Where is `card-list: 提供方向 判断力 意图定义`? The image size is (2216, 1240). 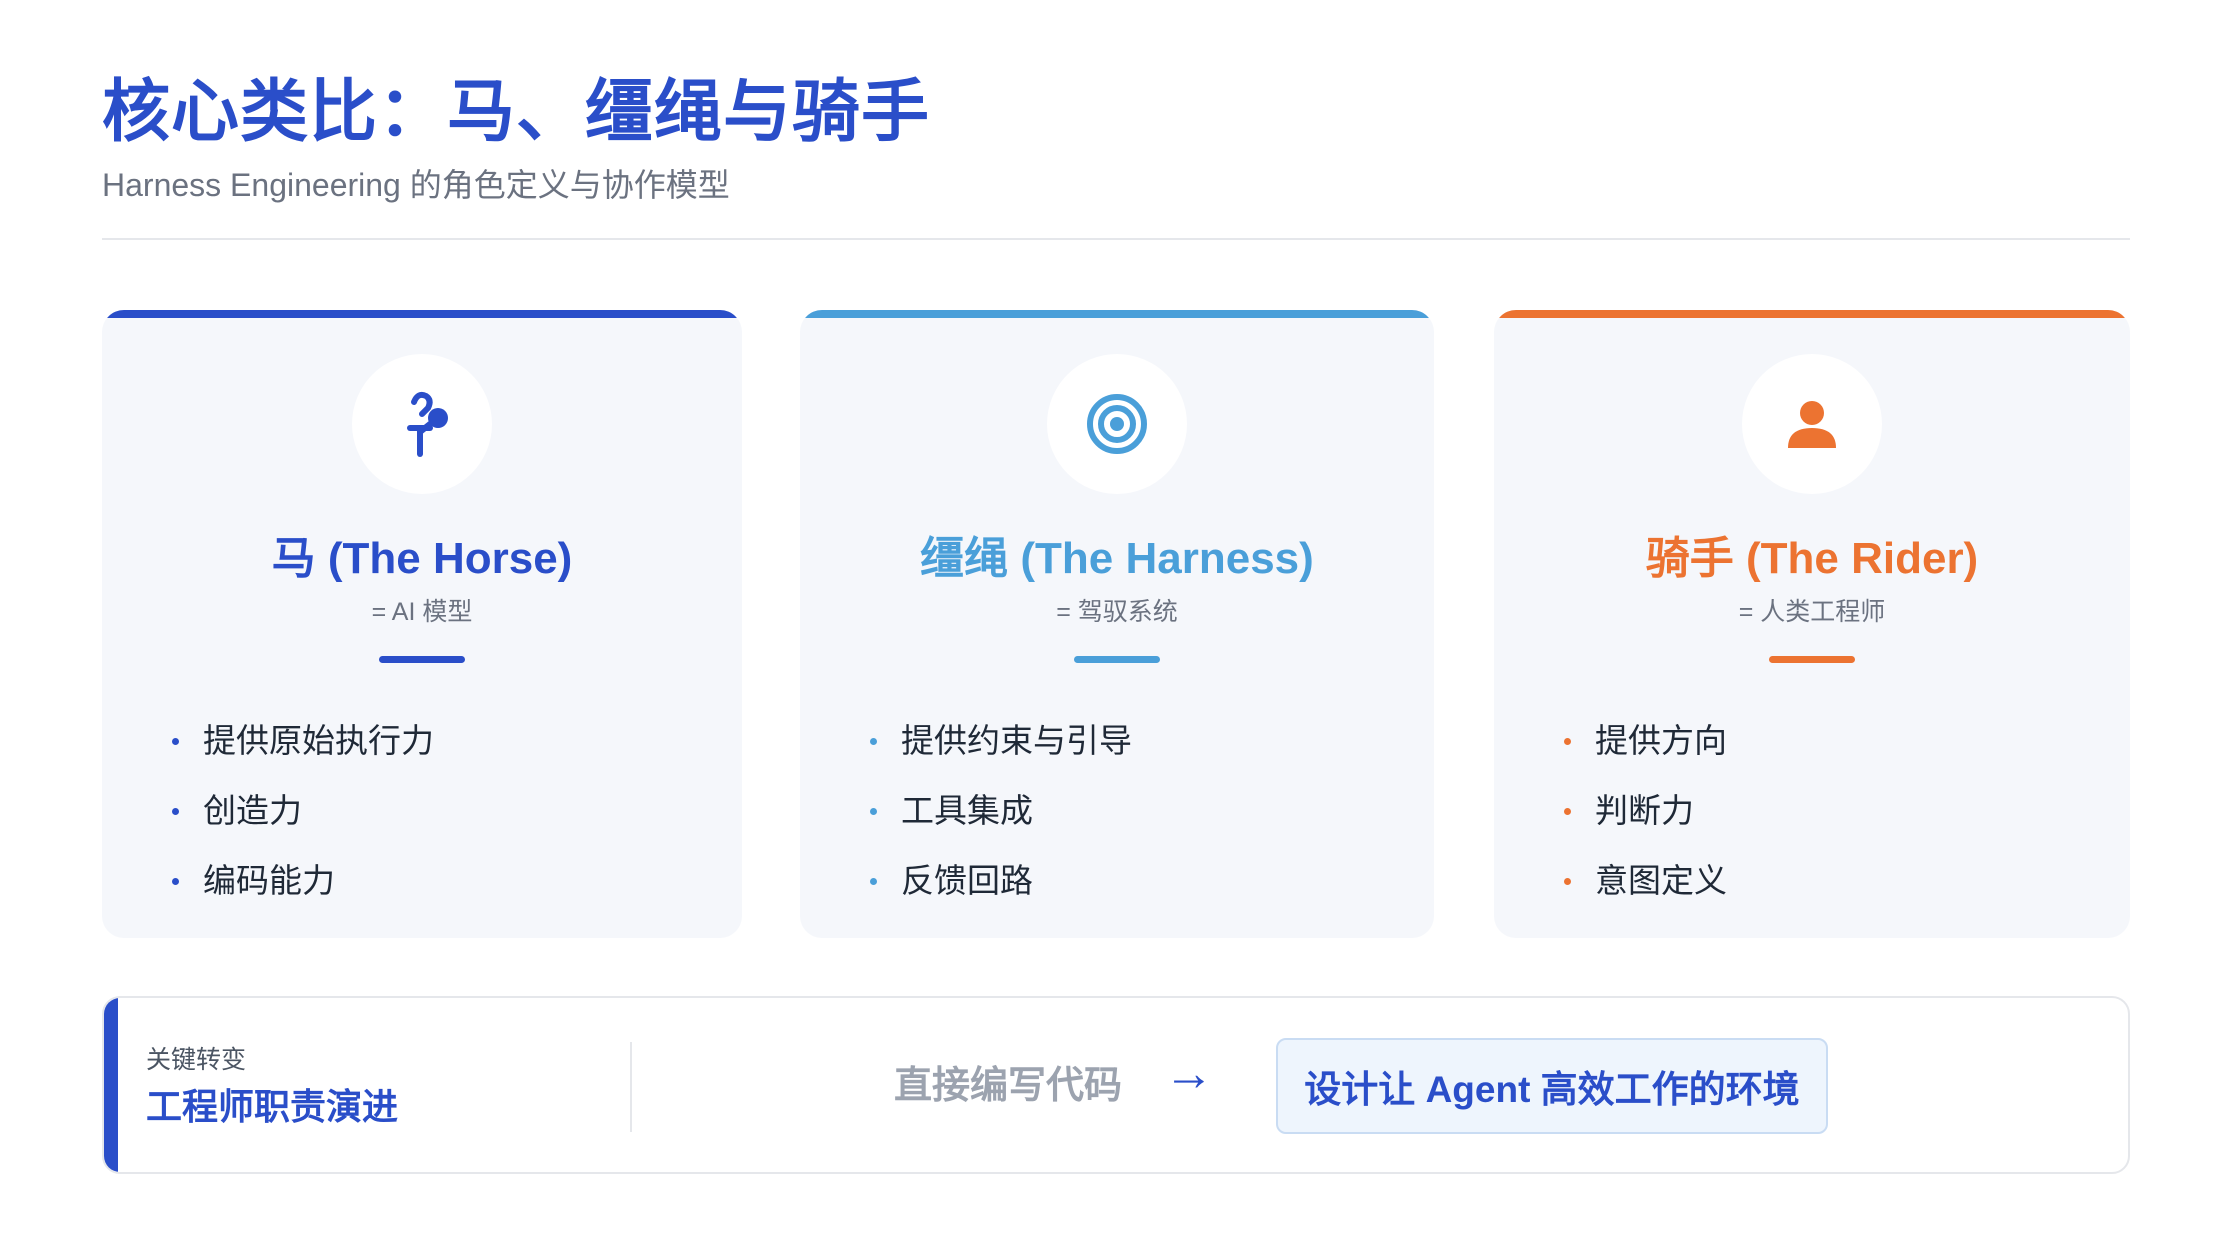 card-list: 提供方向 判断力 意图定义 is located at coordinates (1645, 811).